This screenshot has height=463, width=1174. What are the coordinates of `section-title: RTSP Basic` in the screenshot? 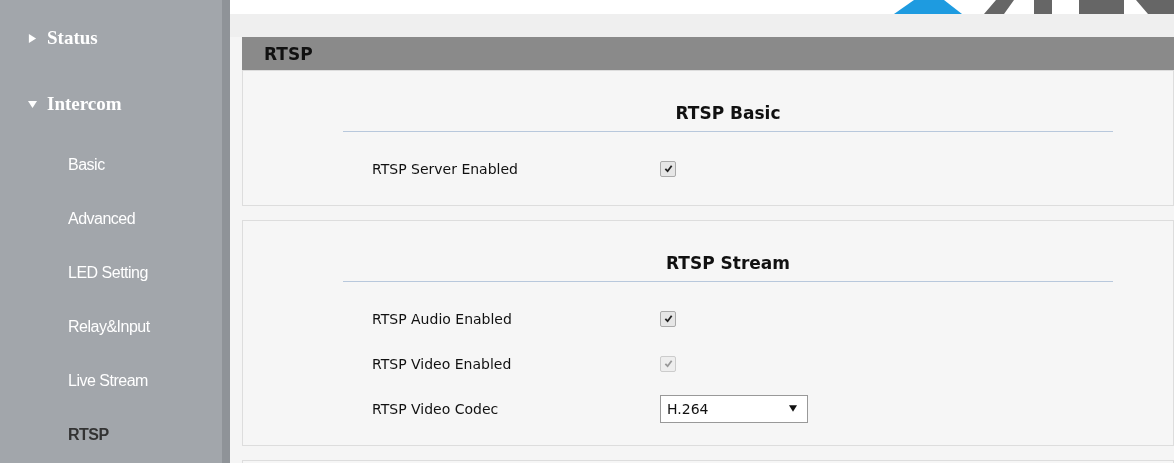 It's located at (728, 101).